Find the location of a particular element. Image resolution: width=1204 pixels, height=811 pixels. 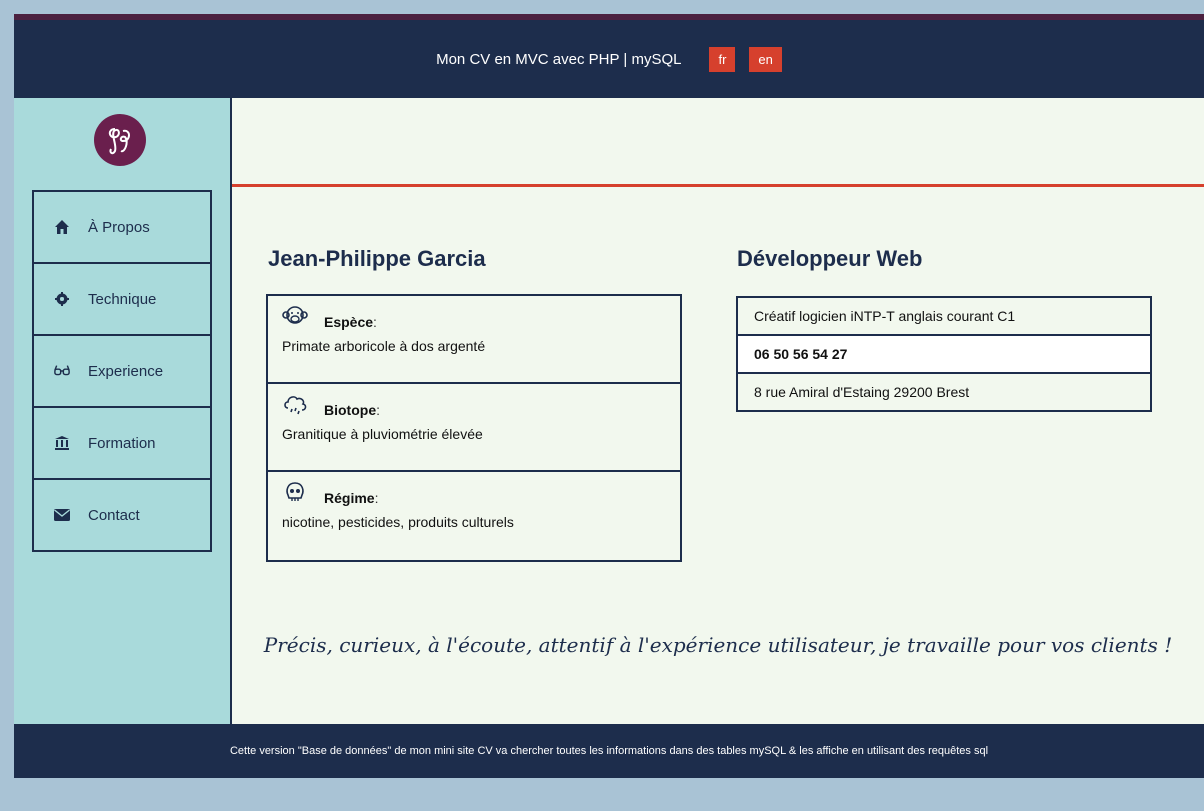

sidebar-item-label: Formation is located at coordinates (122, 443).